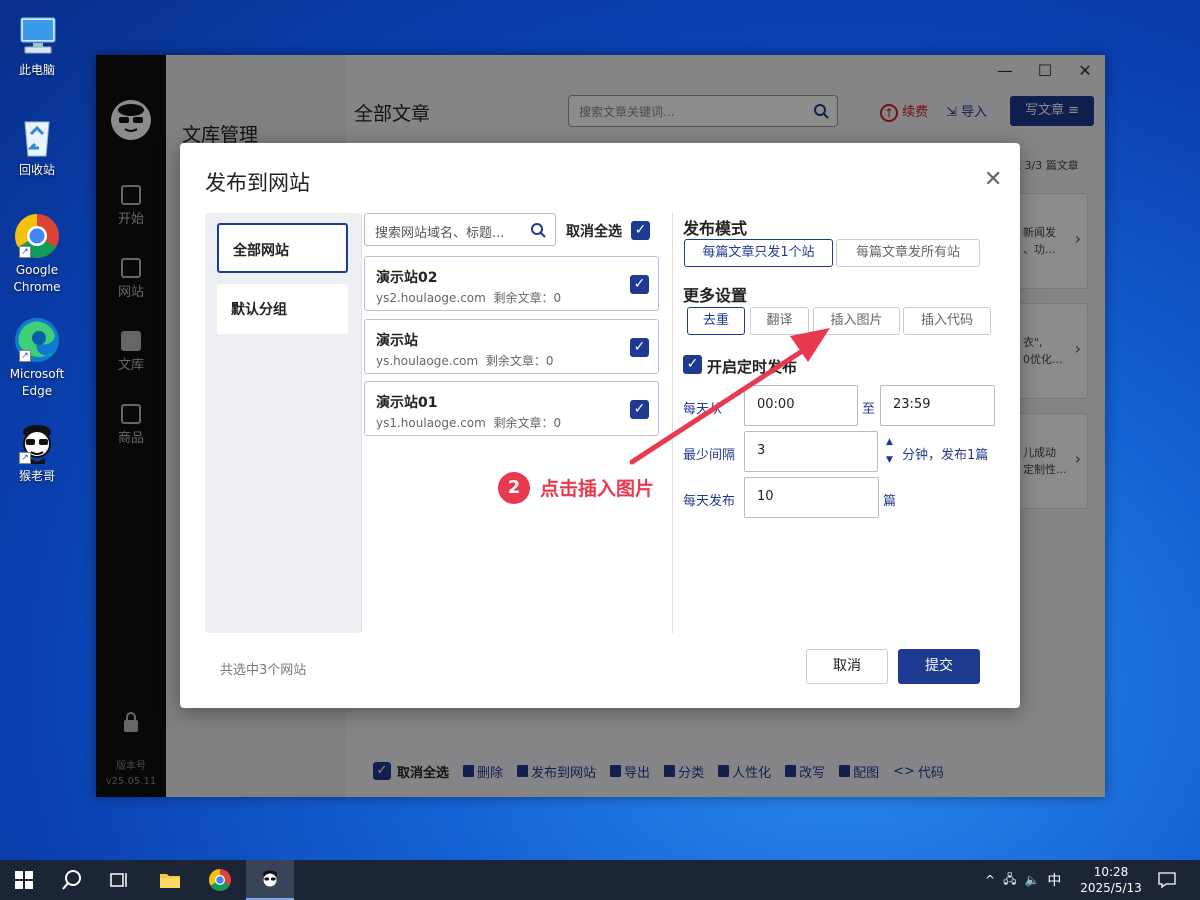 This screenshot has width=1200, height=900. I want to click on taskbar-search-button, so click(72, 880).